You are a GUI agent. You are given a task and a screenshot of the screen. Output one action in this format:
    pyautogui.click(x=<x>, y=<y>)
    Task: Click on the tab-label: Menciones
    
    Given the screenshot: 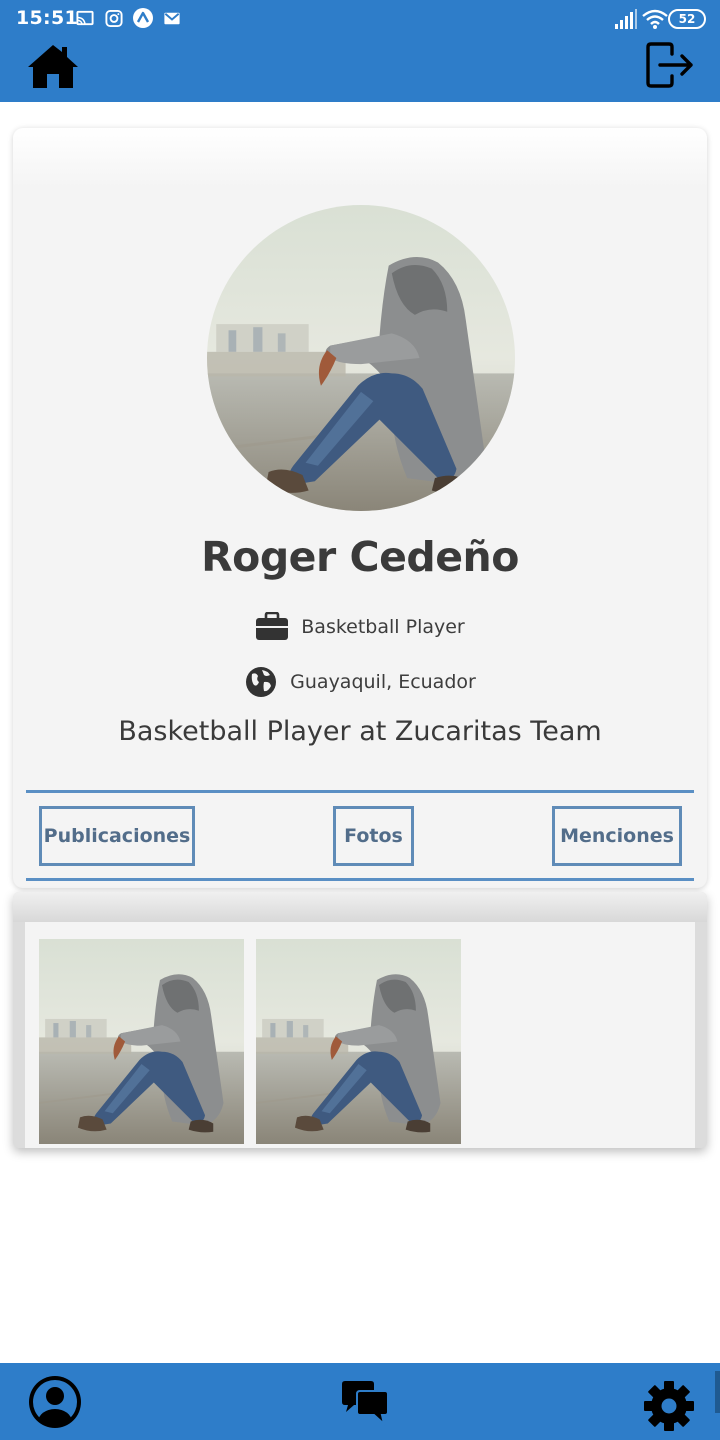 What is the action you would take?
    pyautogui.click(x=617, y=836)
    